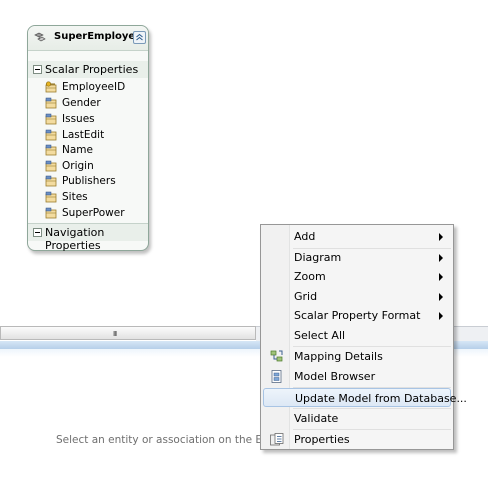  I want to click on entity-type-icon, so click(40, 37).